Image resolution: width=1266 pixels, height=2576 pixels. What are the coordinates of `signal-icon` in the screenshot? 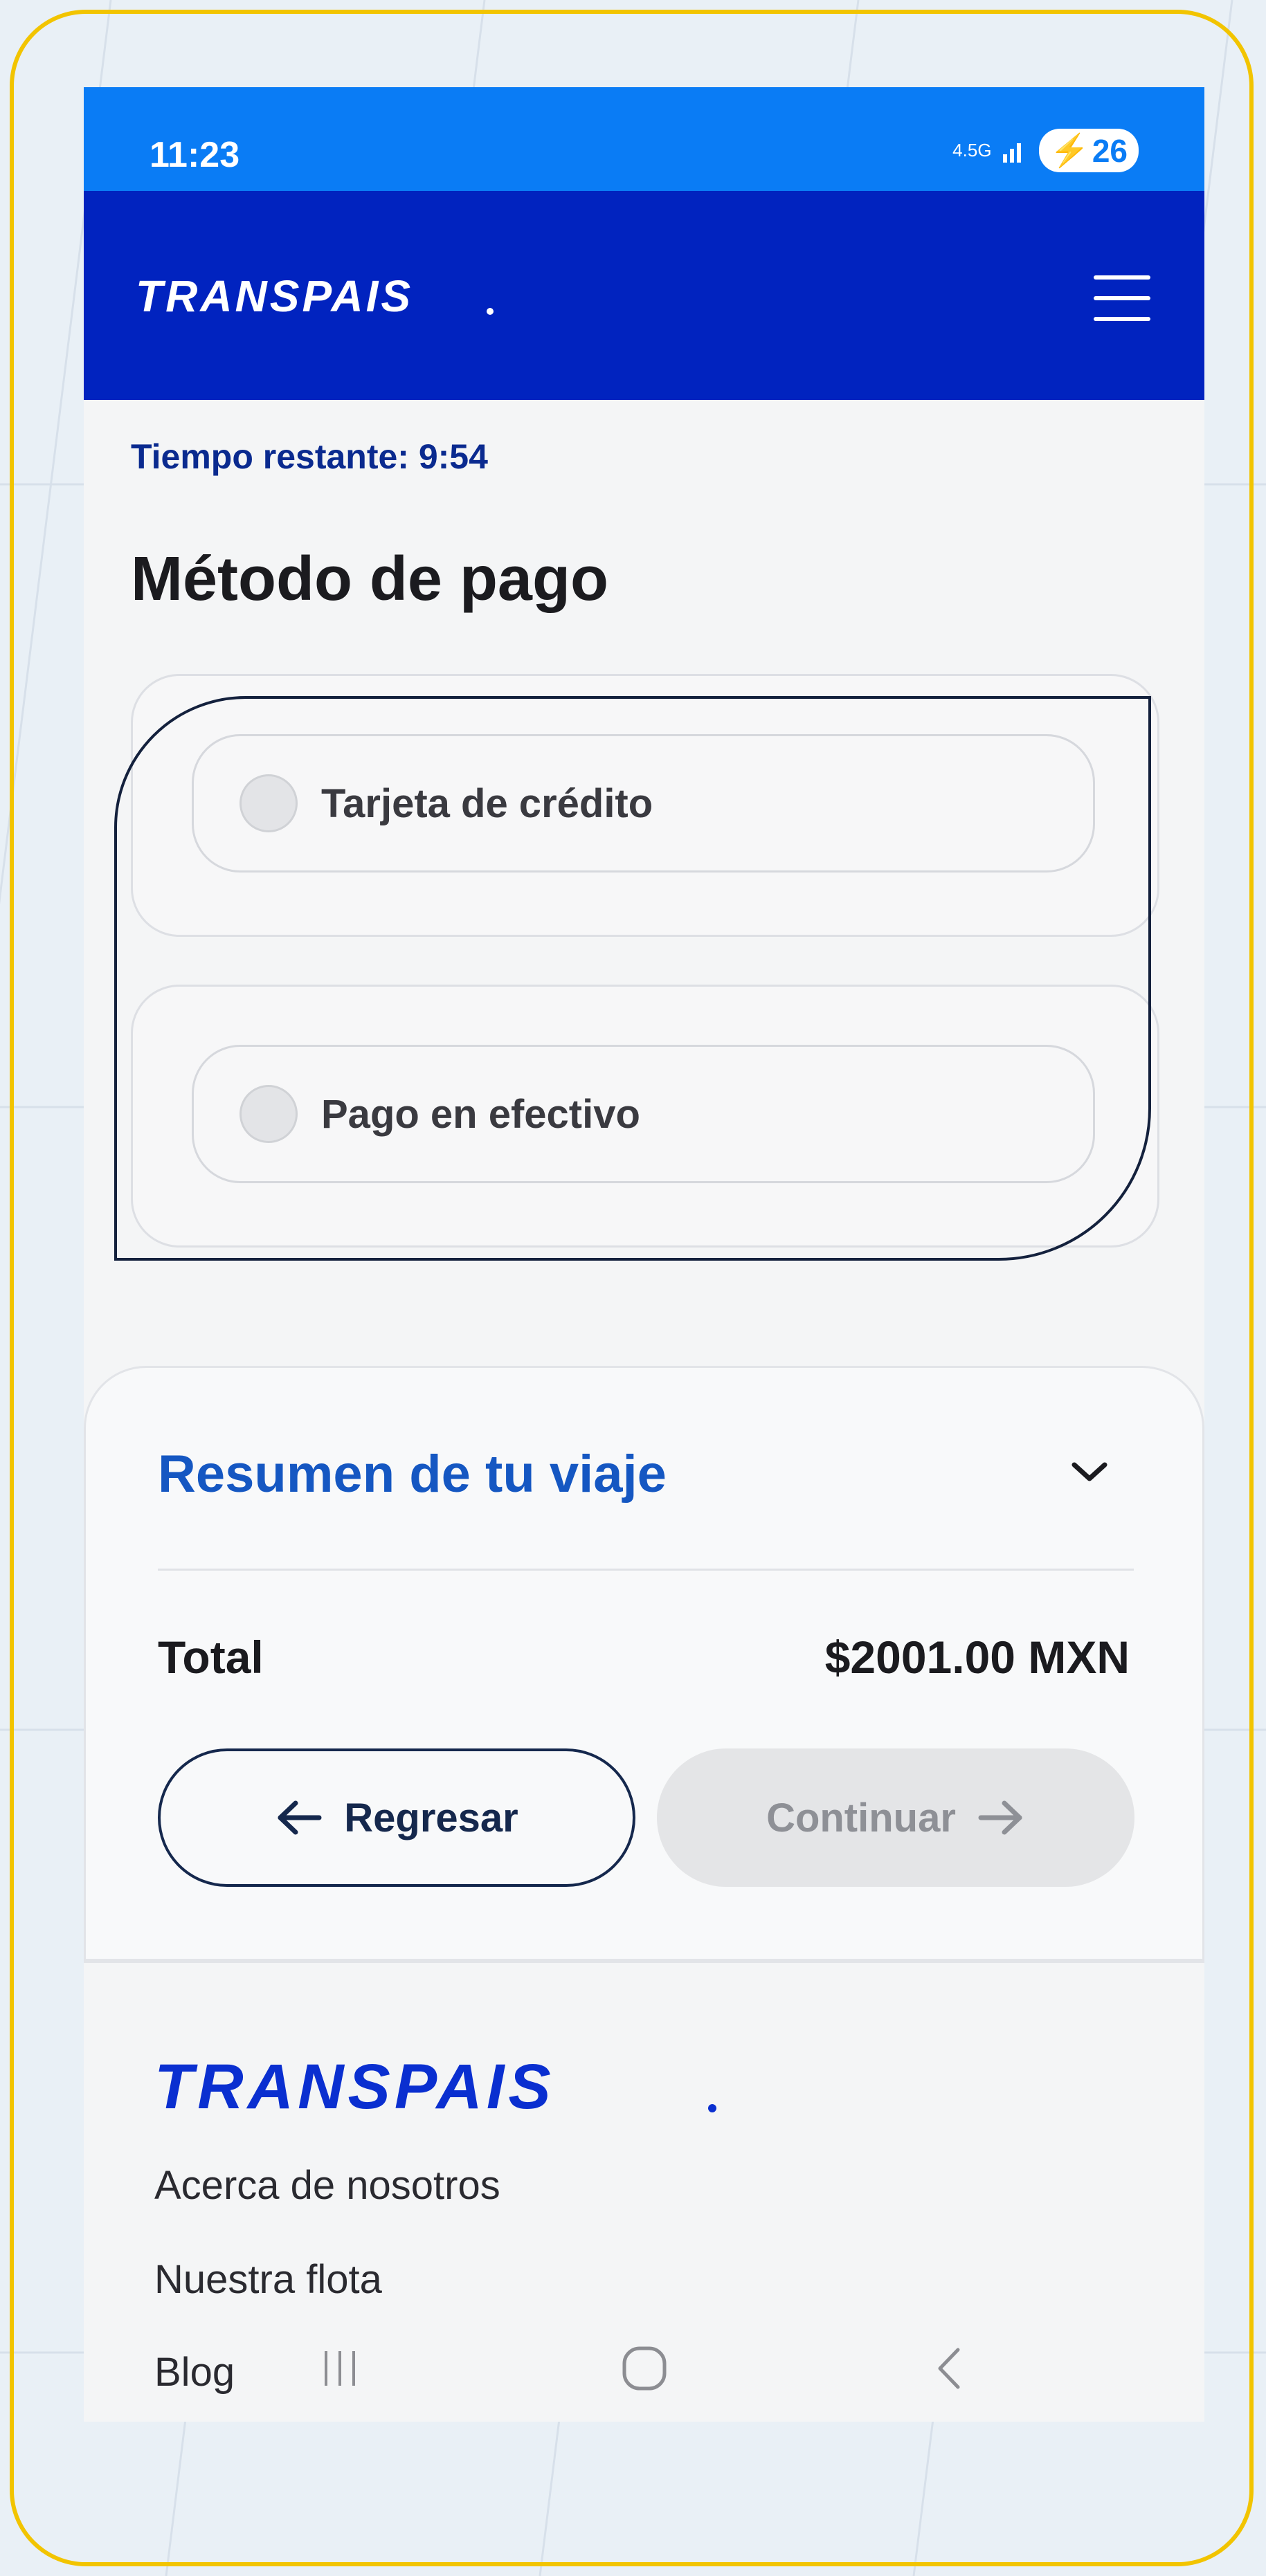 It's located at (1011, 153).